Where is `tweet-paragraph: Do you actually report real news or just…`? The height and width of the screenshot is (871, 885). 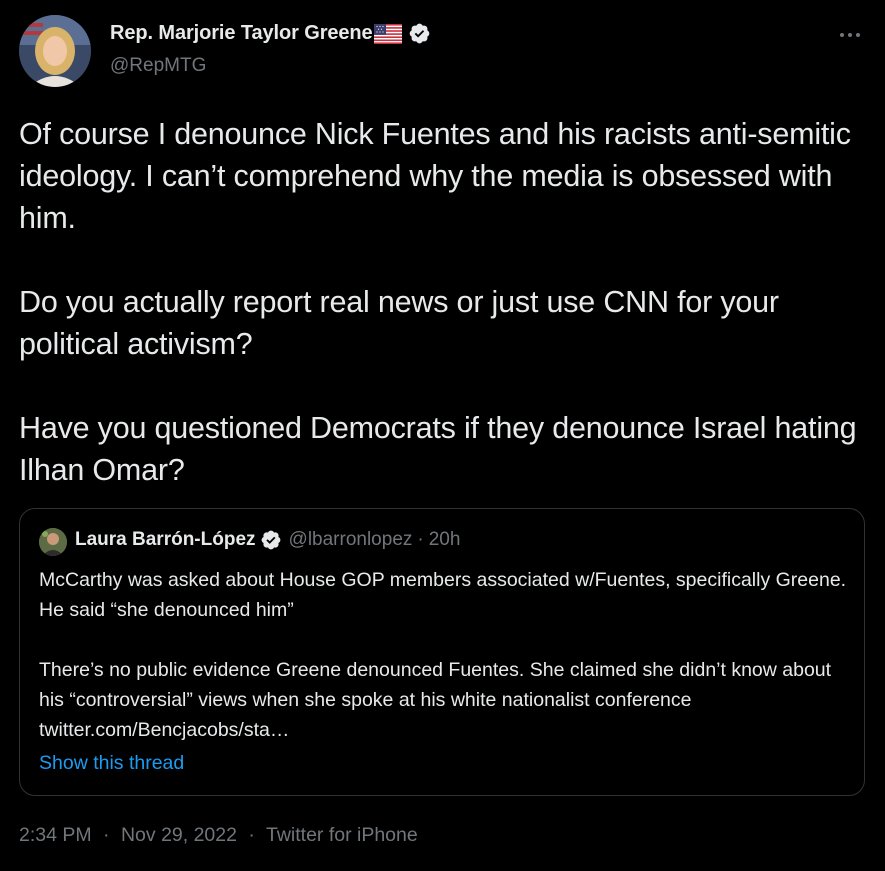 tweet-paragraph: Do you actually report real news or just… is located at coordinates (399, 323).